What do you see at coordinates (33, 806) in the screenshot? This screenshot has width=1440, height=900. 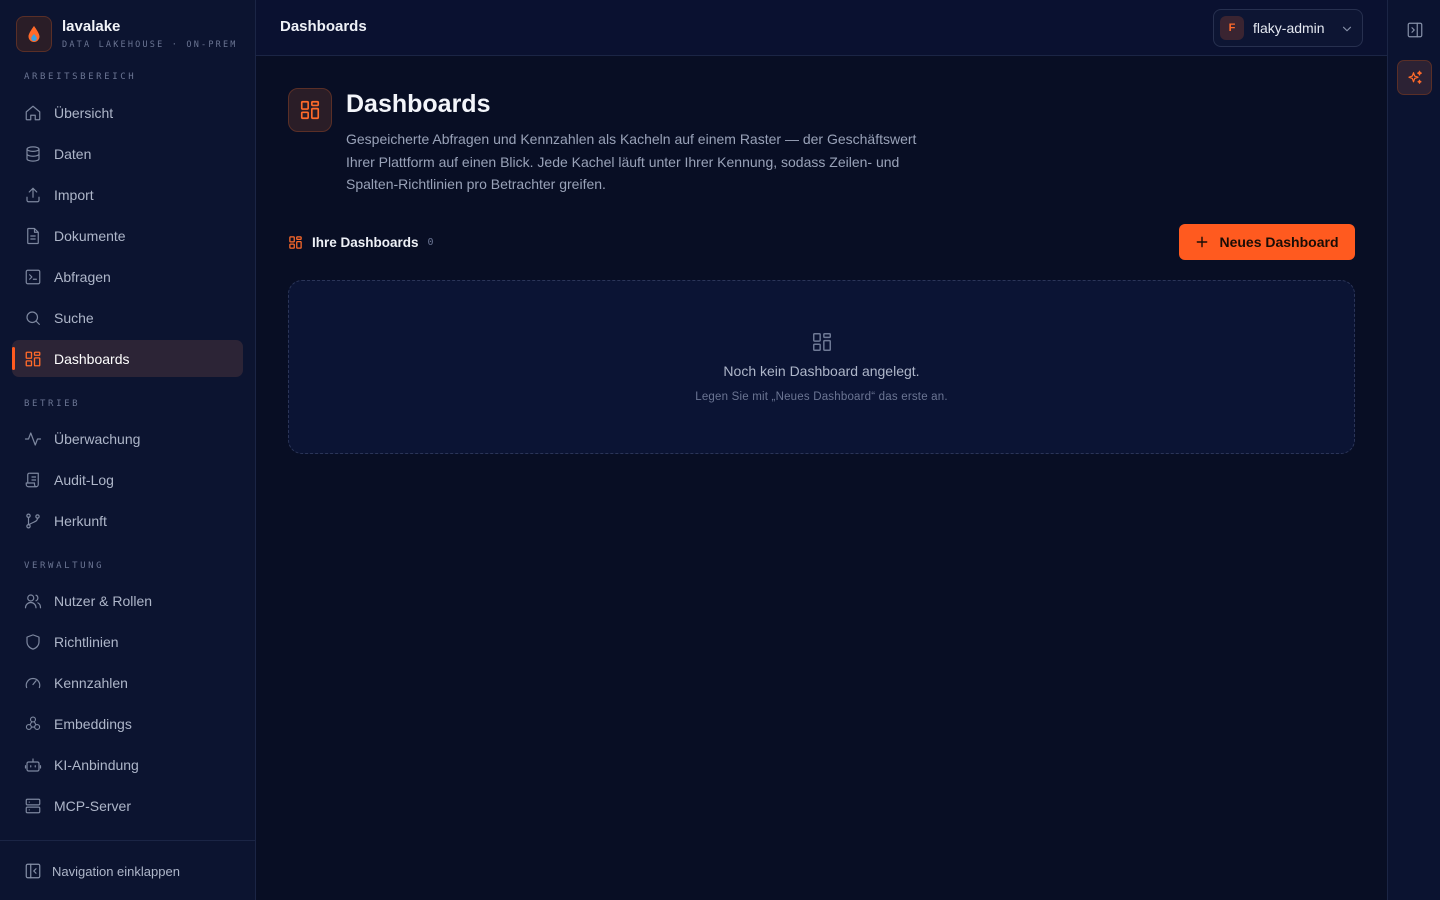 I see `server-icon` at bounding box center [33, 806].